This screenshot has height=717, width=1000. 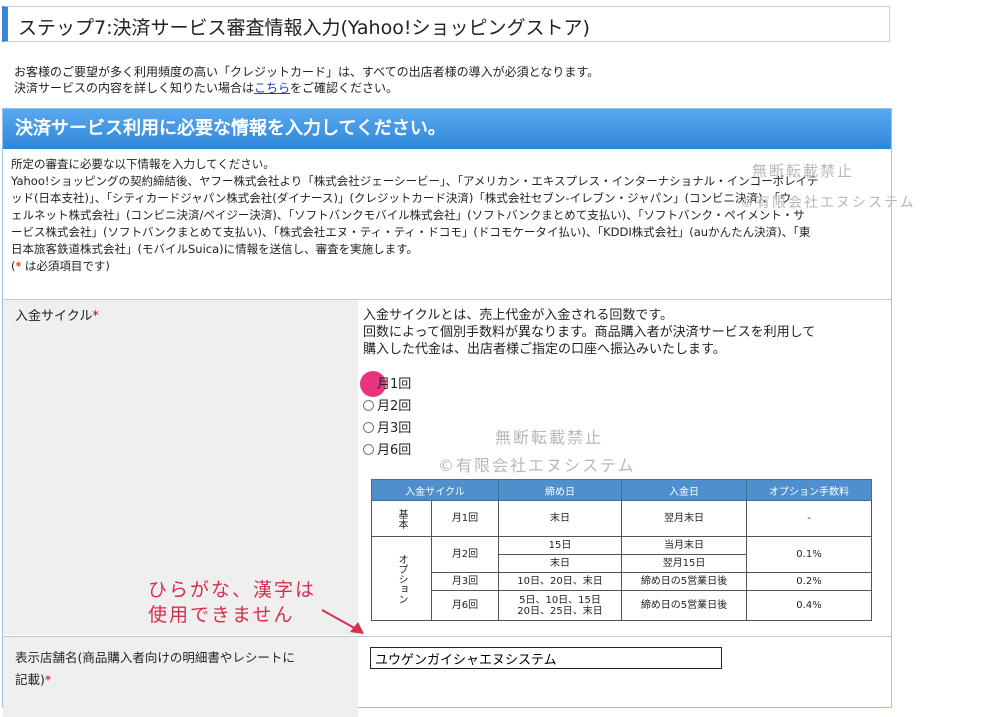 I want to click on option-label: オプション, so click(x=401, y=578).